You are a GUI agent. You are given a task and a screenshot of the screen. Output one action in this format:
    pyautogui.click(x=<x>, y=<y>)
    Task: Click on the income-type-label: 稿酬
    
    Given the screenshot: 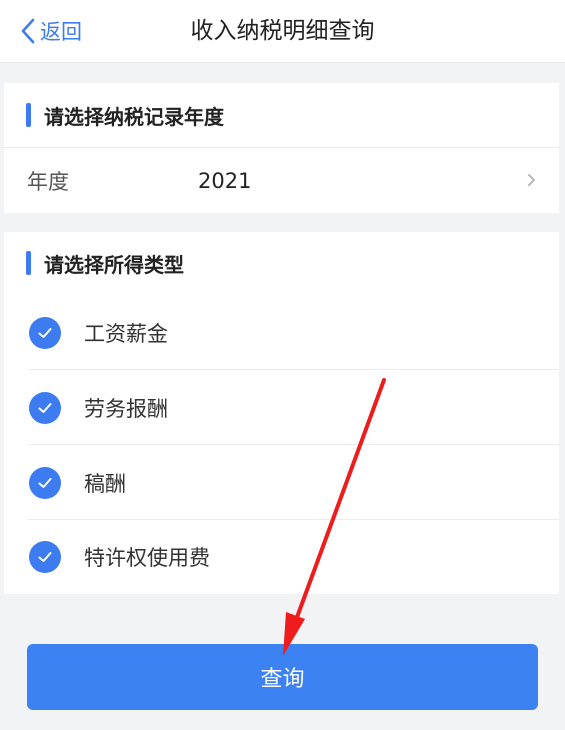 What is the action you would take?
    pyautogui.click(x=105, y=484)
    